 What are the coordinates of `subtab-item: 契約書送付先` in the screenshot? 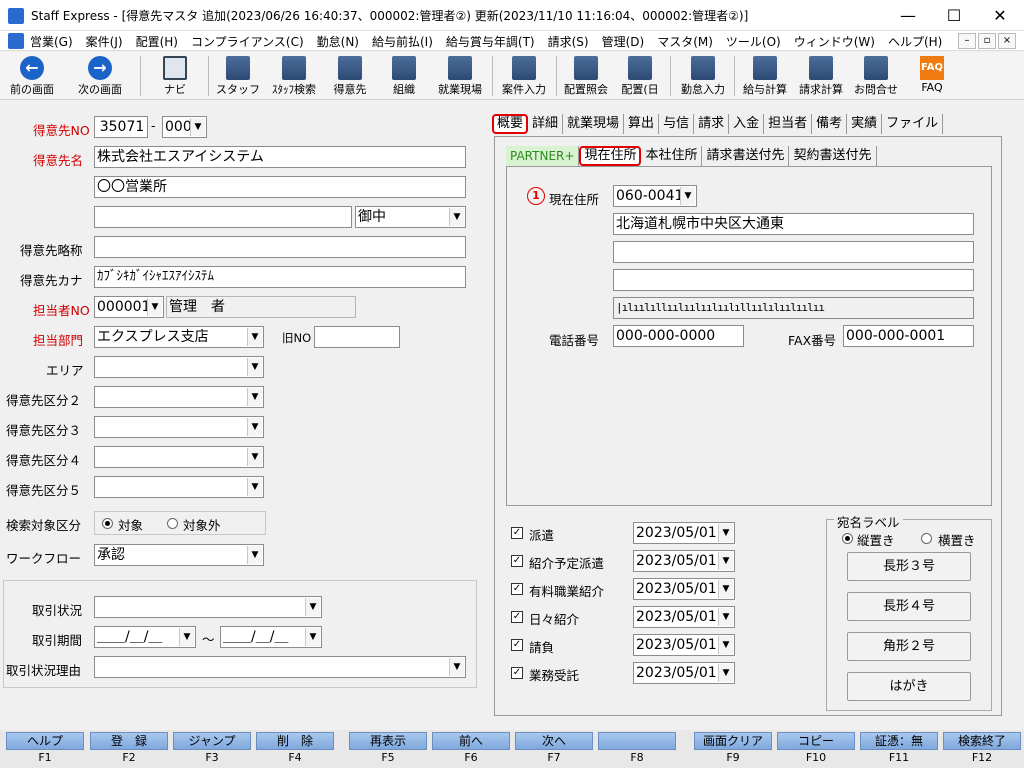 It's located at (833, 156).